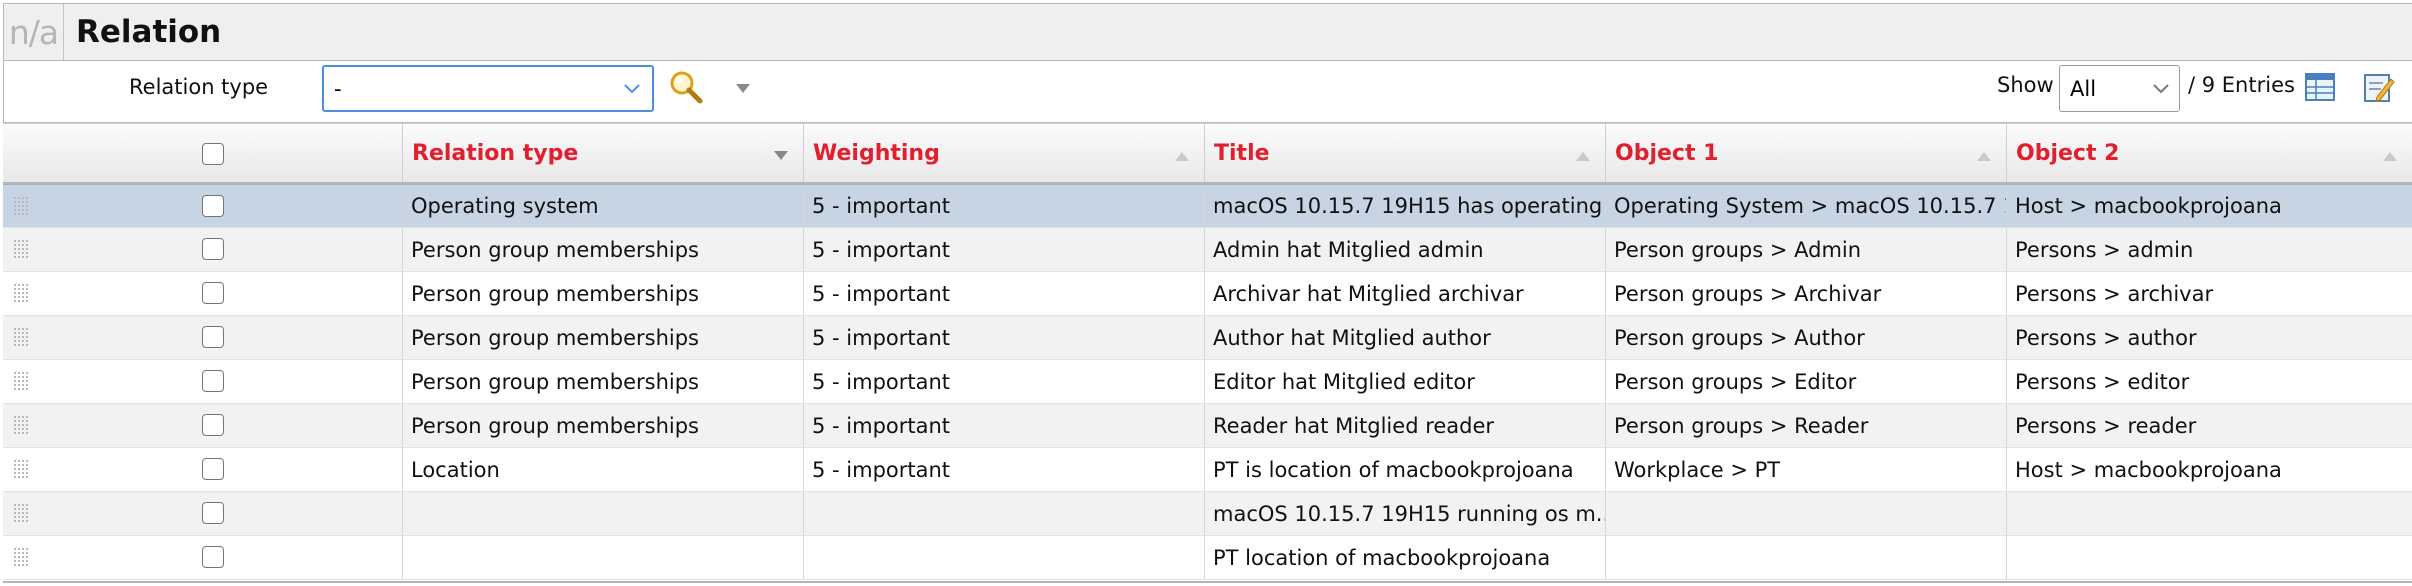  I want to click on sort-descending-icon, so click(781, 156).